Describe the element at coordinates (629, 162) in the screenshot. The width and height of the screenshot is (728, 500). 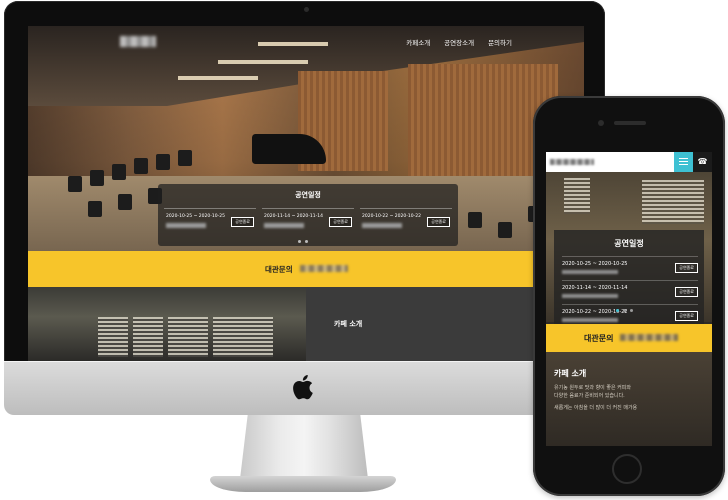
I see `mobile-header: ☎` at that location.